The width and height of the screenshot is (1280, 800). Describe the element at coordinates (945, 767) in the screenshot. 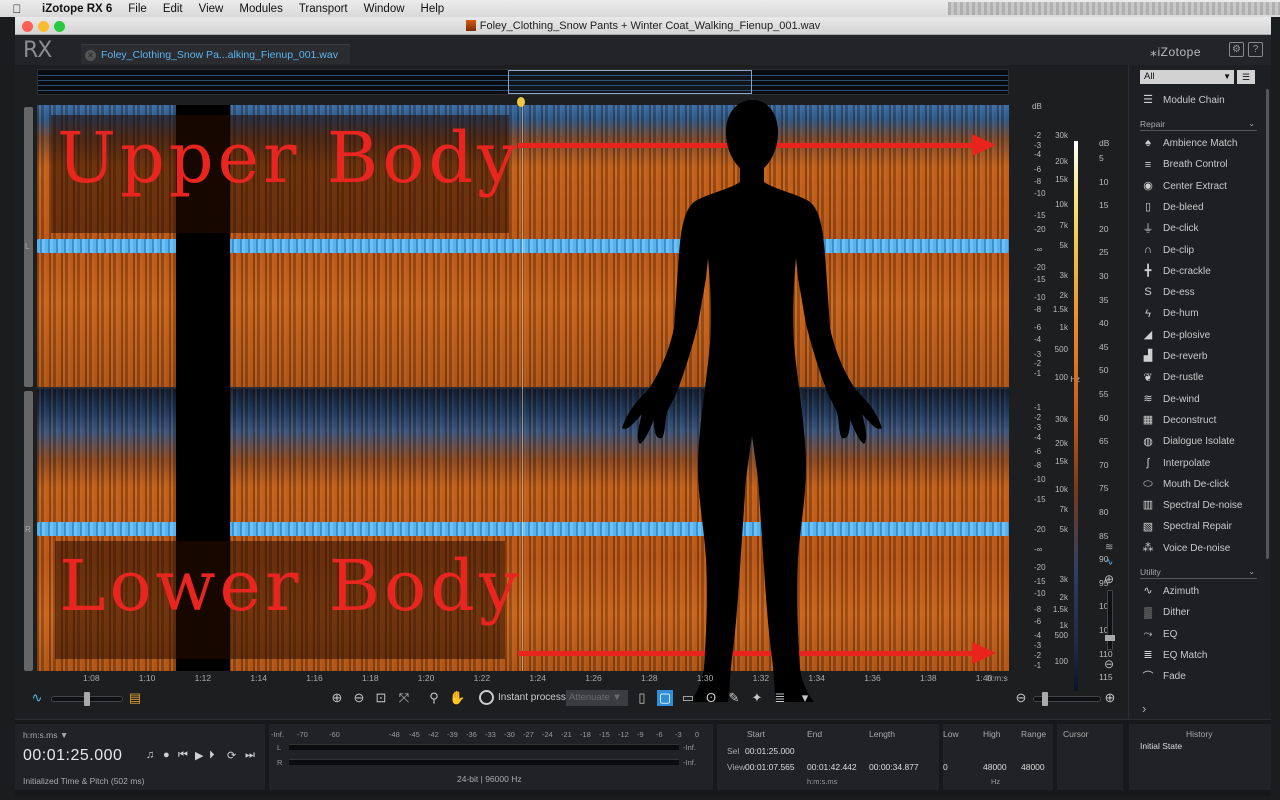

I see `freq-low-field: 0` at that location.